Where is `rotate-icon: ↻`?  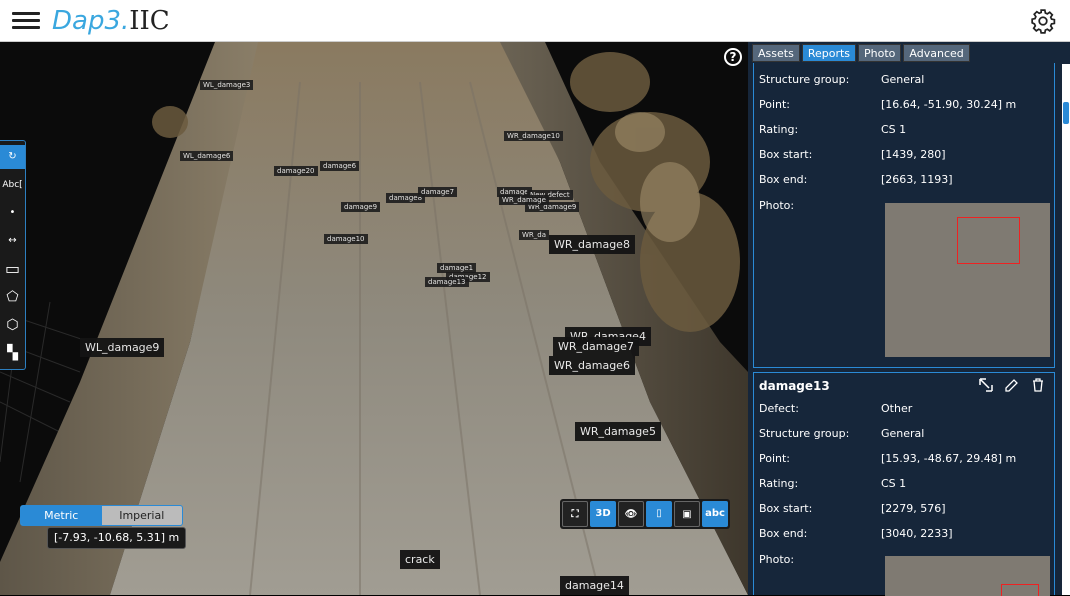 rotate-icon: ↻ is located at coordinates (12, 157).